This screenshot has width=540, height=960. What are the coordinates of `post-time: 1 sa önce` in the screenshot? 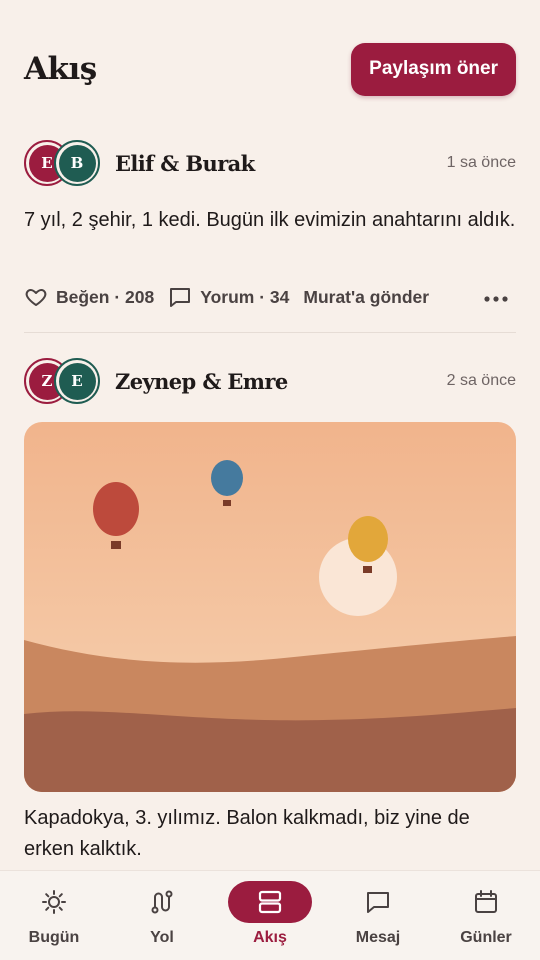 It's located at (481, 162).